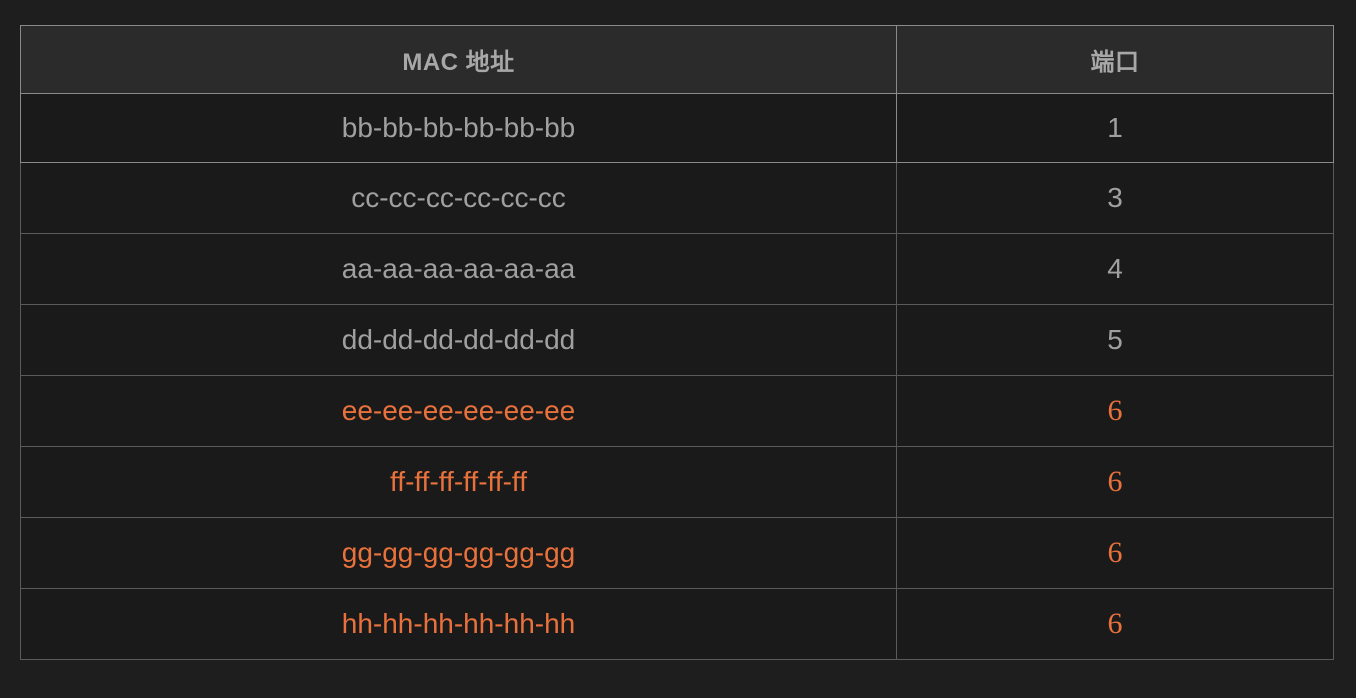 The image size is (1356, 698). I want to click on table-row: ee-ee-ee-ee-ee-ee 6, so click(677, 411).